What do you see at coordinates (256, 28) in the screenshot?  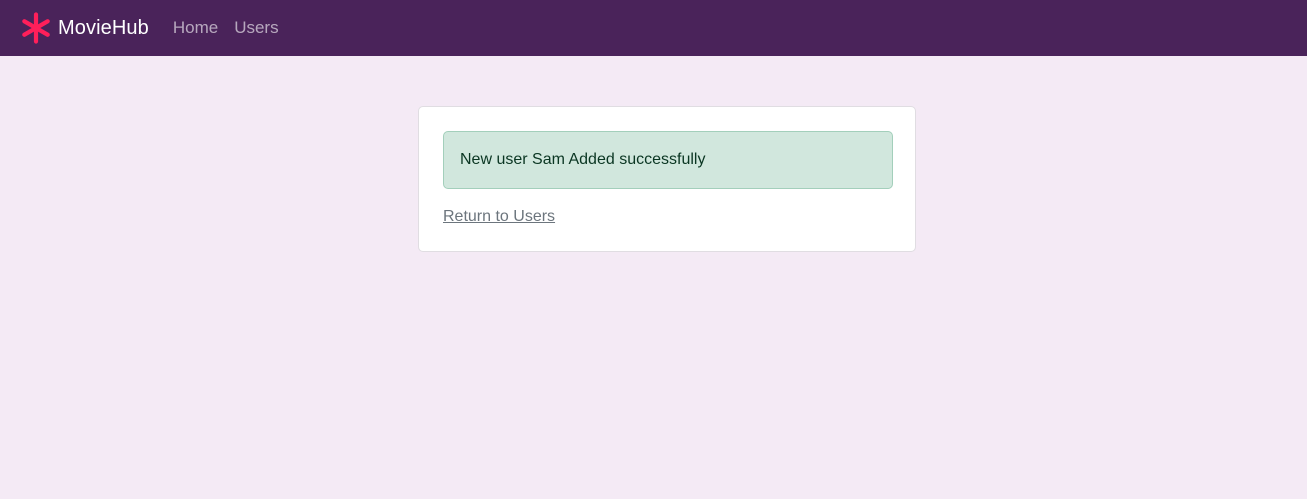 I see `nav-link-users: Users` at bounding box center [256, 28].